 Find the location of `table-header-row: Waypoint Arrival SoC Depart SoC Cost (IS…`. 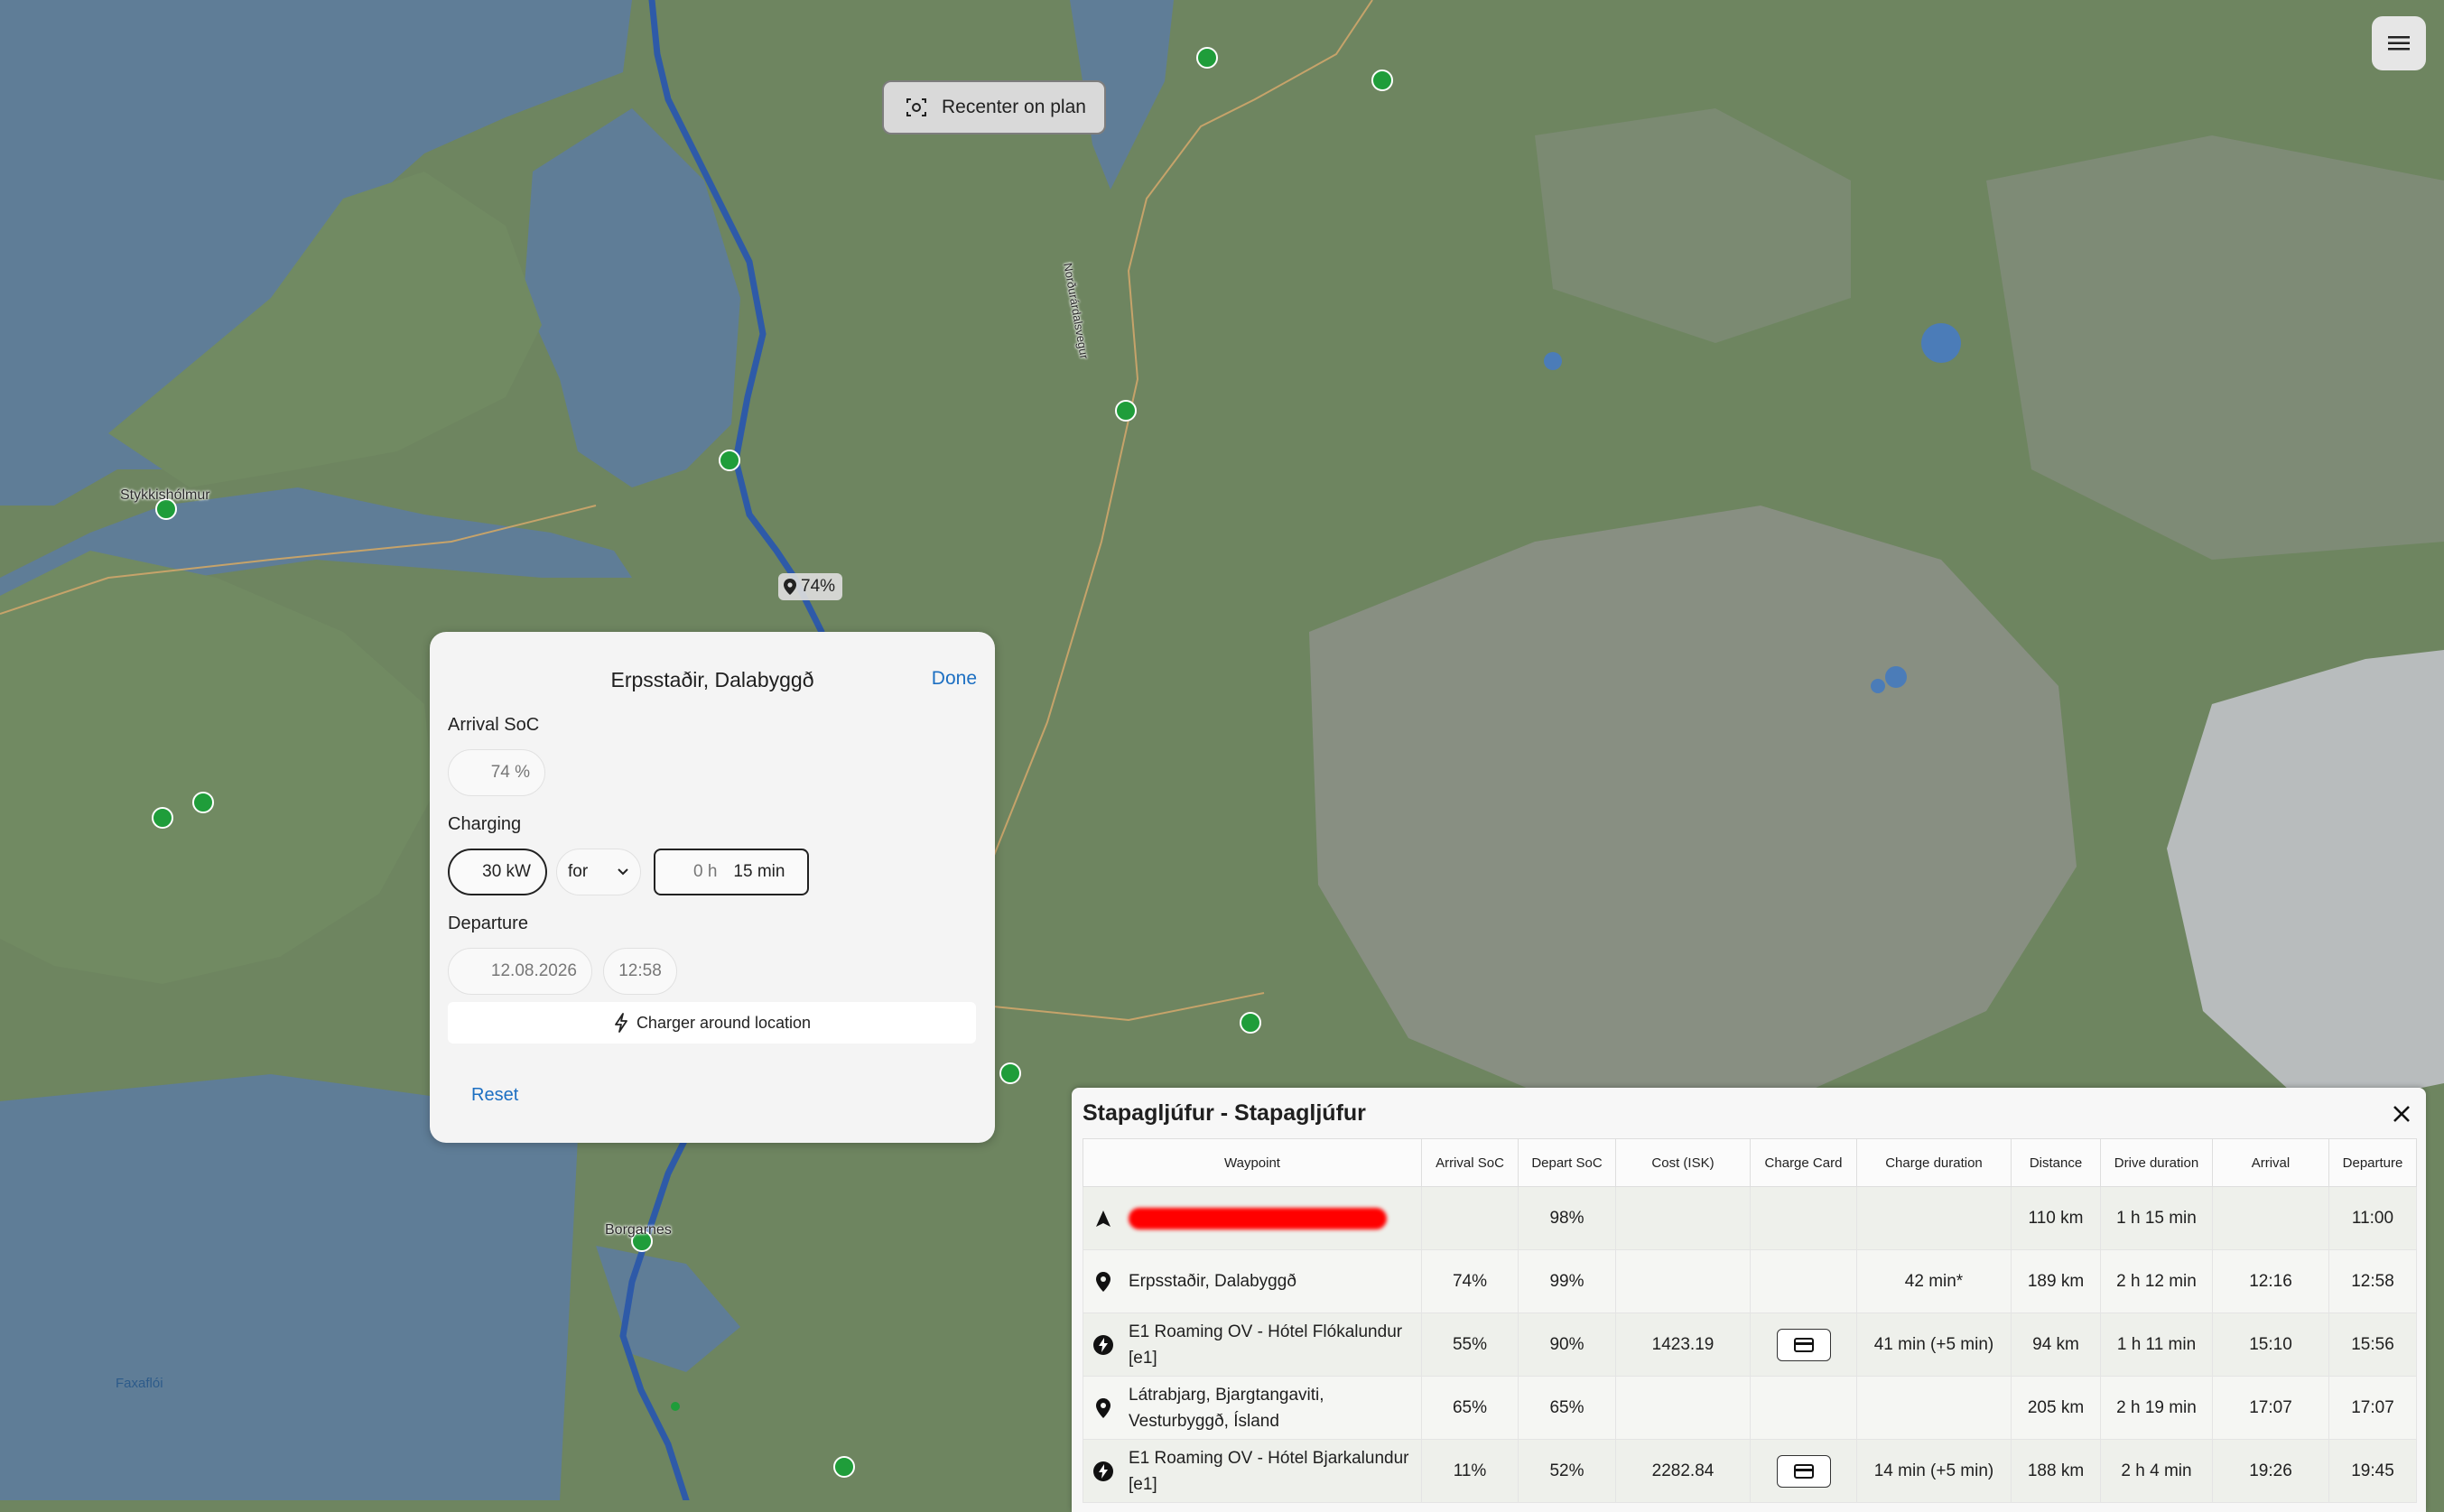

table-header-row: Waypoint Arrival SoC Depart SoC Cost (IS… is located at coordinates (1750, 1162).